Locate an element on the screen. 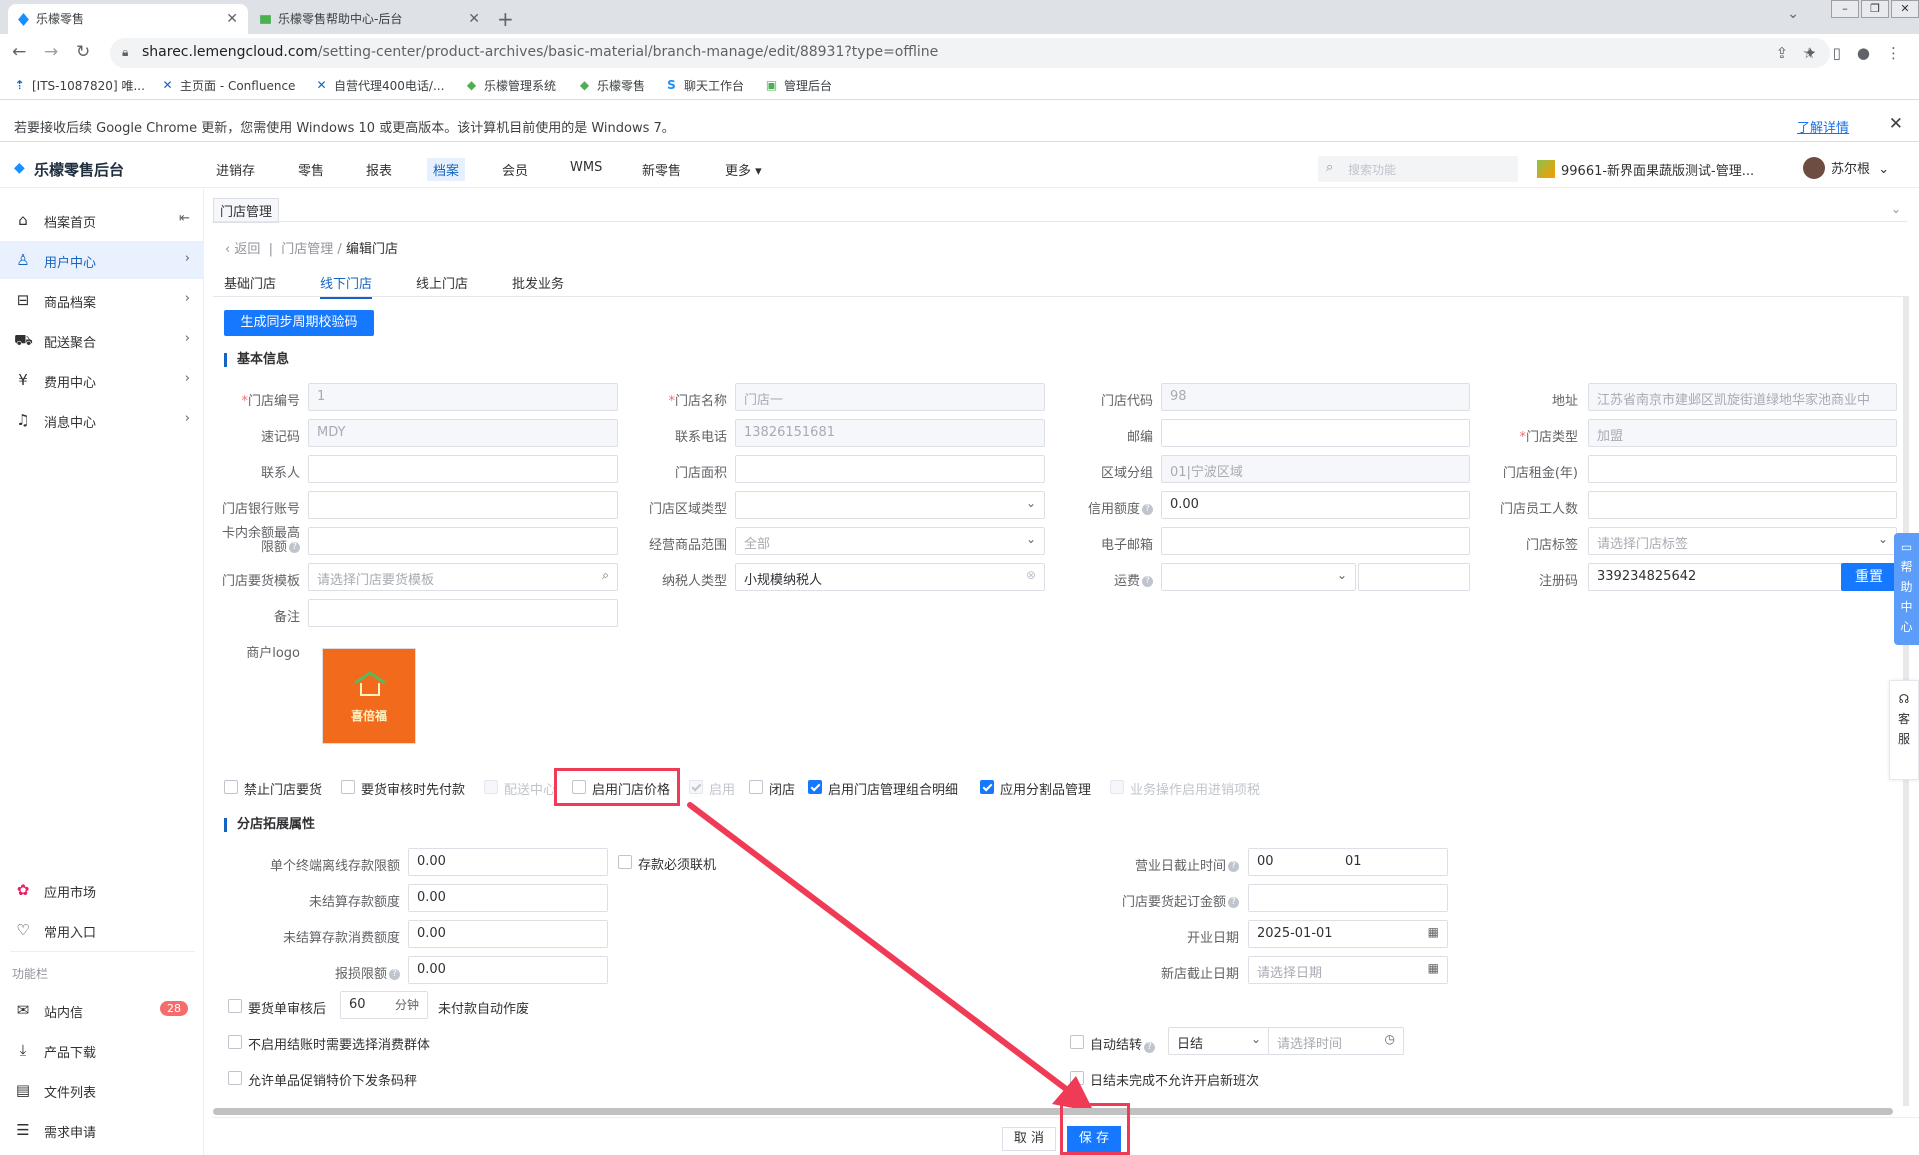 The image size is (1919, 1155). help-char: 助 is located at coordinates (1906, 587).